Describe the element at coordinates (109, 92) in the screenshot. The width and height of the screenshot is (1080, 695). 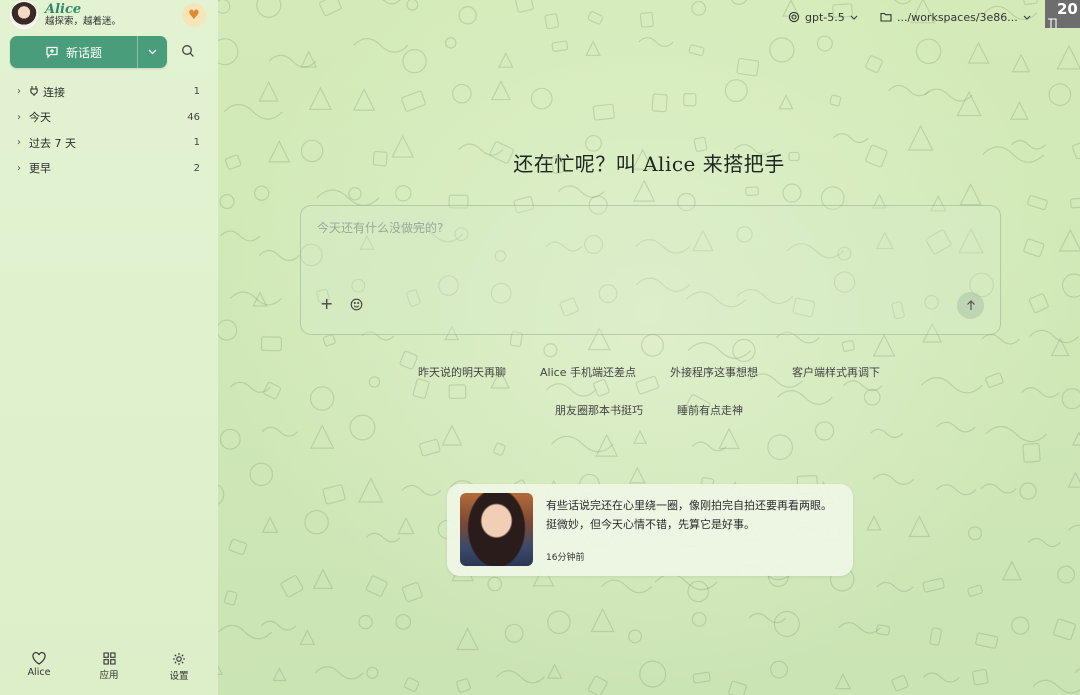
I see `group-connections: › 连接 1` at that location.